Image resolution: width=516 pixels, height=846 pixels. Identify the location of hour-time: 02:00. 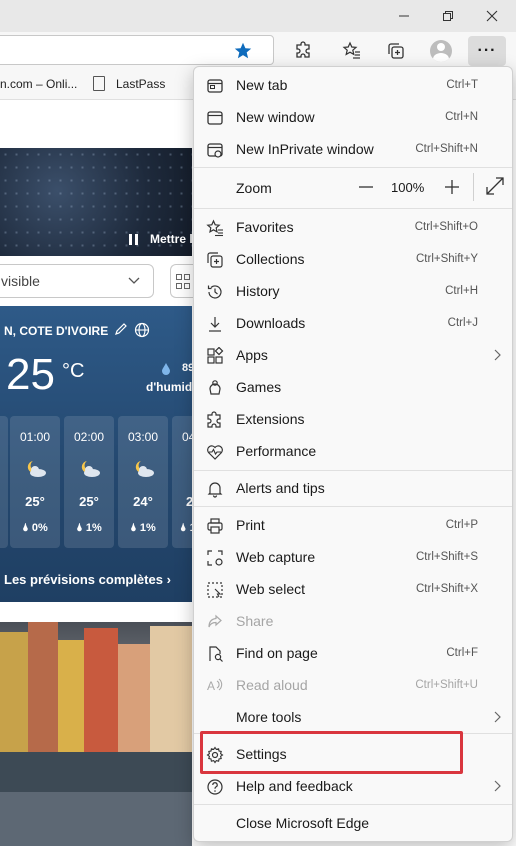
(89, 437).